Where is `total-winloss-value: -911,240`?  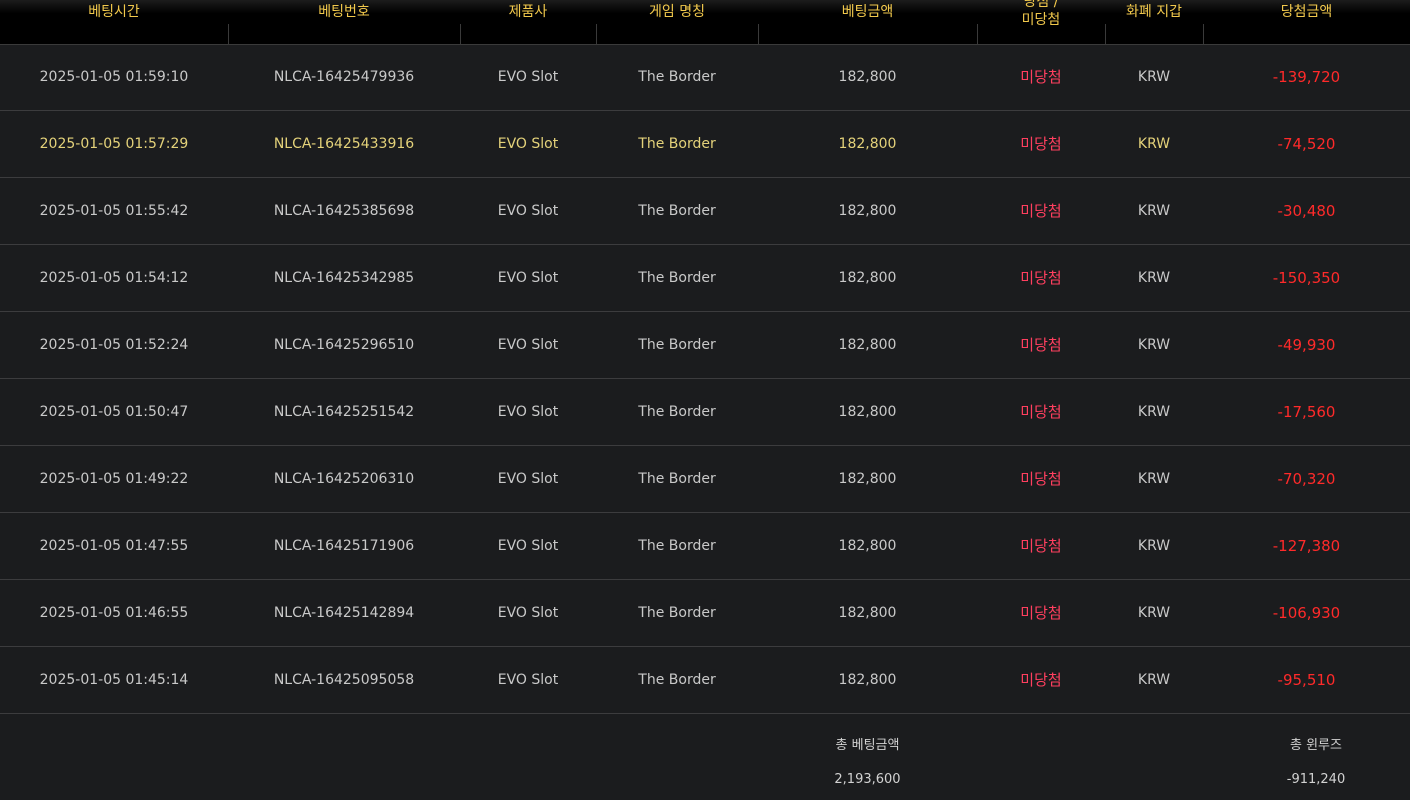 total-winloss-value: -911,240 is located at coordinates (1316, 779).